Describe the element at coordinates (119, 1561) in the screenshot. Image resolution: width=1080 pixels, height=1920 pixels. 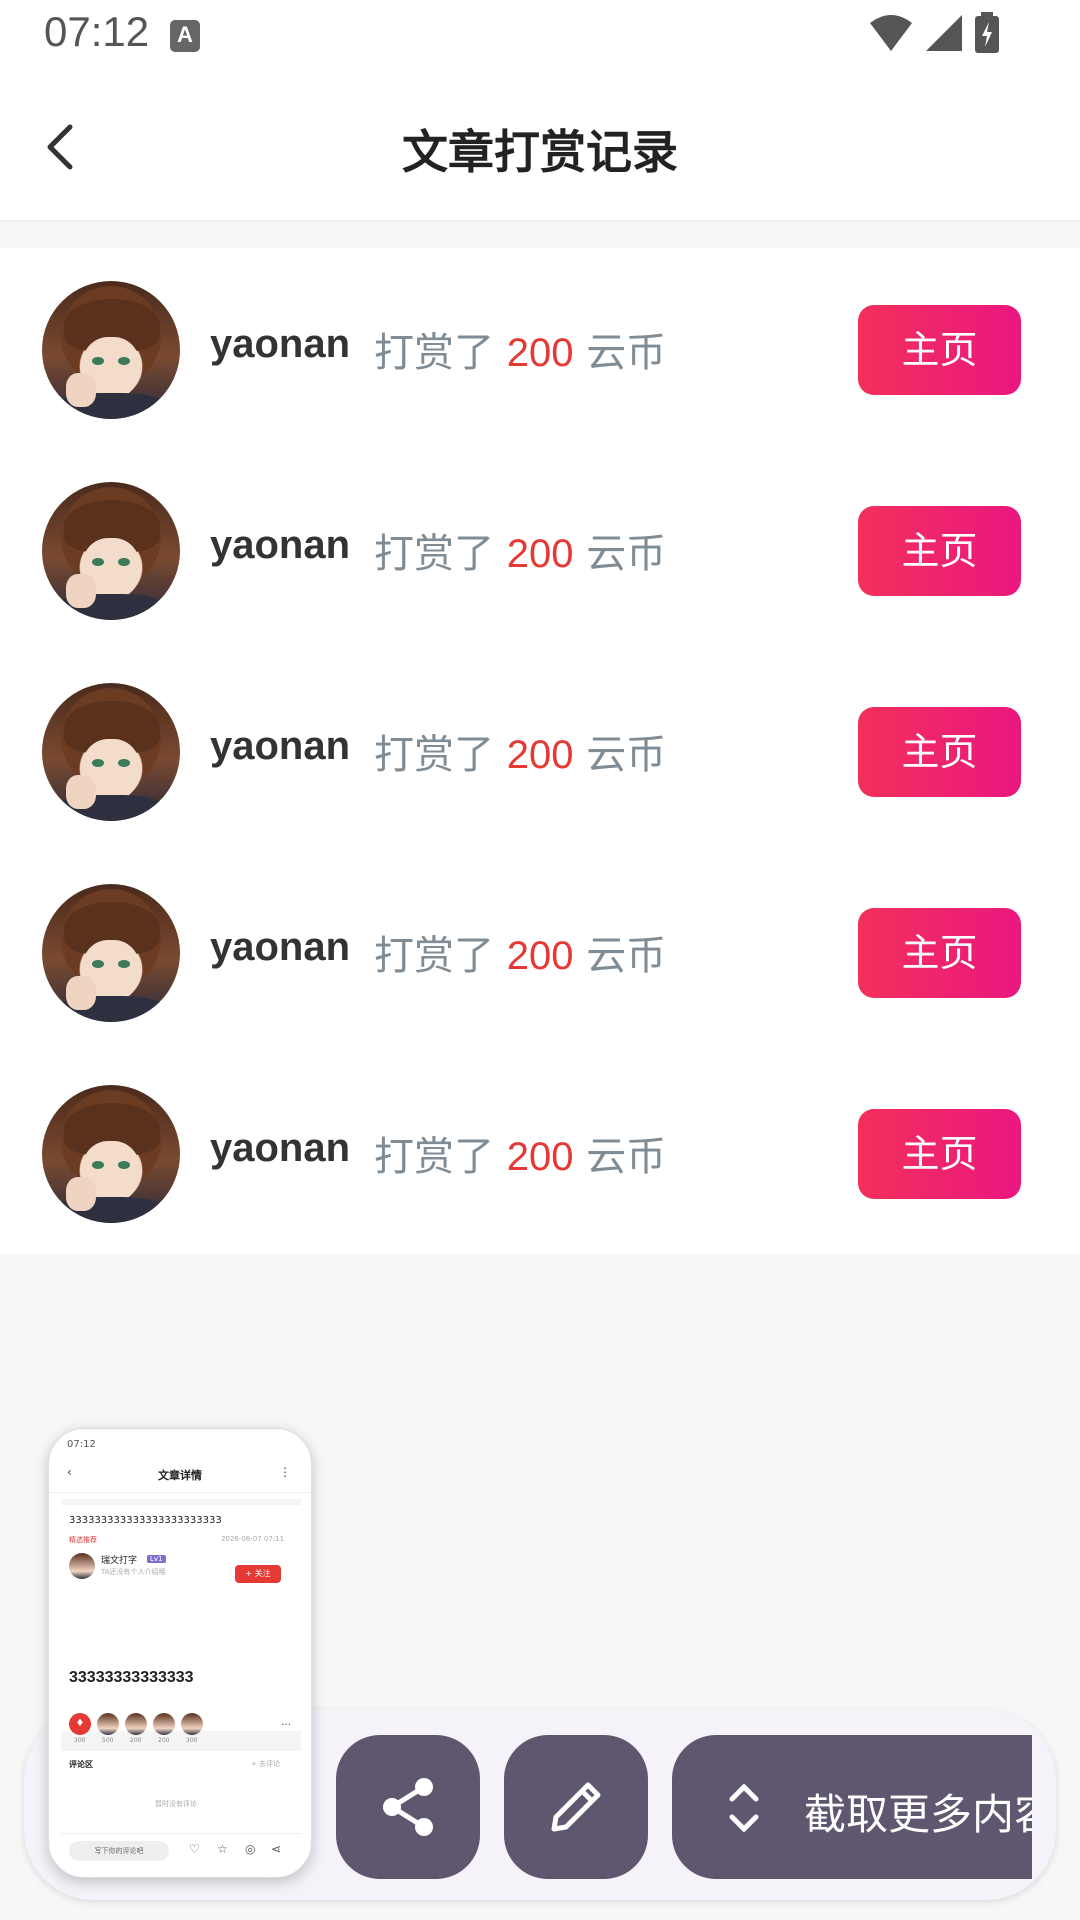
I see `preview-author: 瑞文打字` at that location.